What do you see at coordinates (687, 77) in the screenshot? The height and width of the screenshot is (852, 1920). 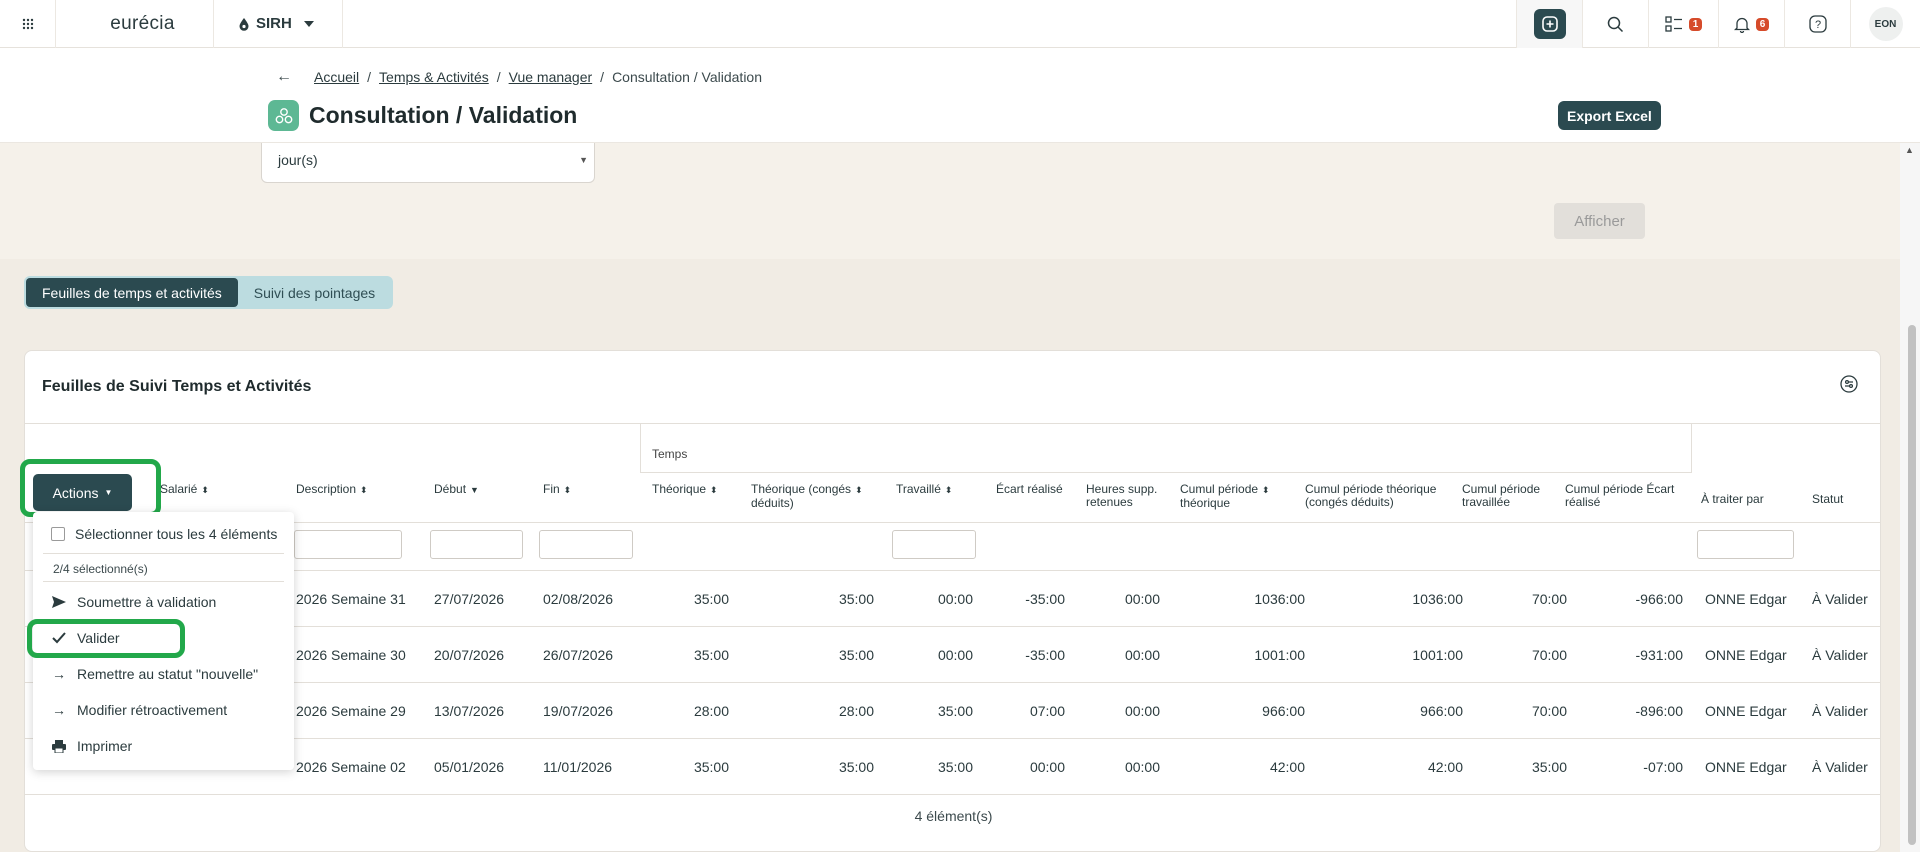 I see `breadcrumb-current: Consultation / Validation` at bounding box center [687, 77].